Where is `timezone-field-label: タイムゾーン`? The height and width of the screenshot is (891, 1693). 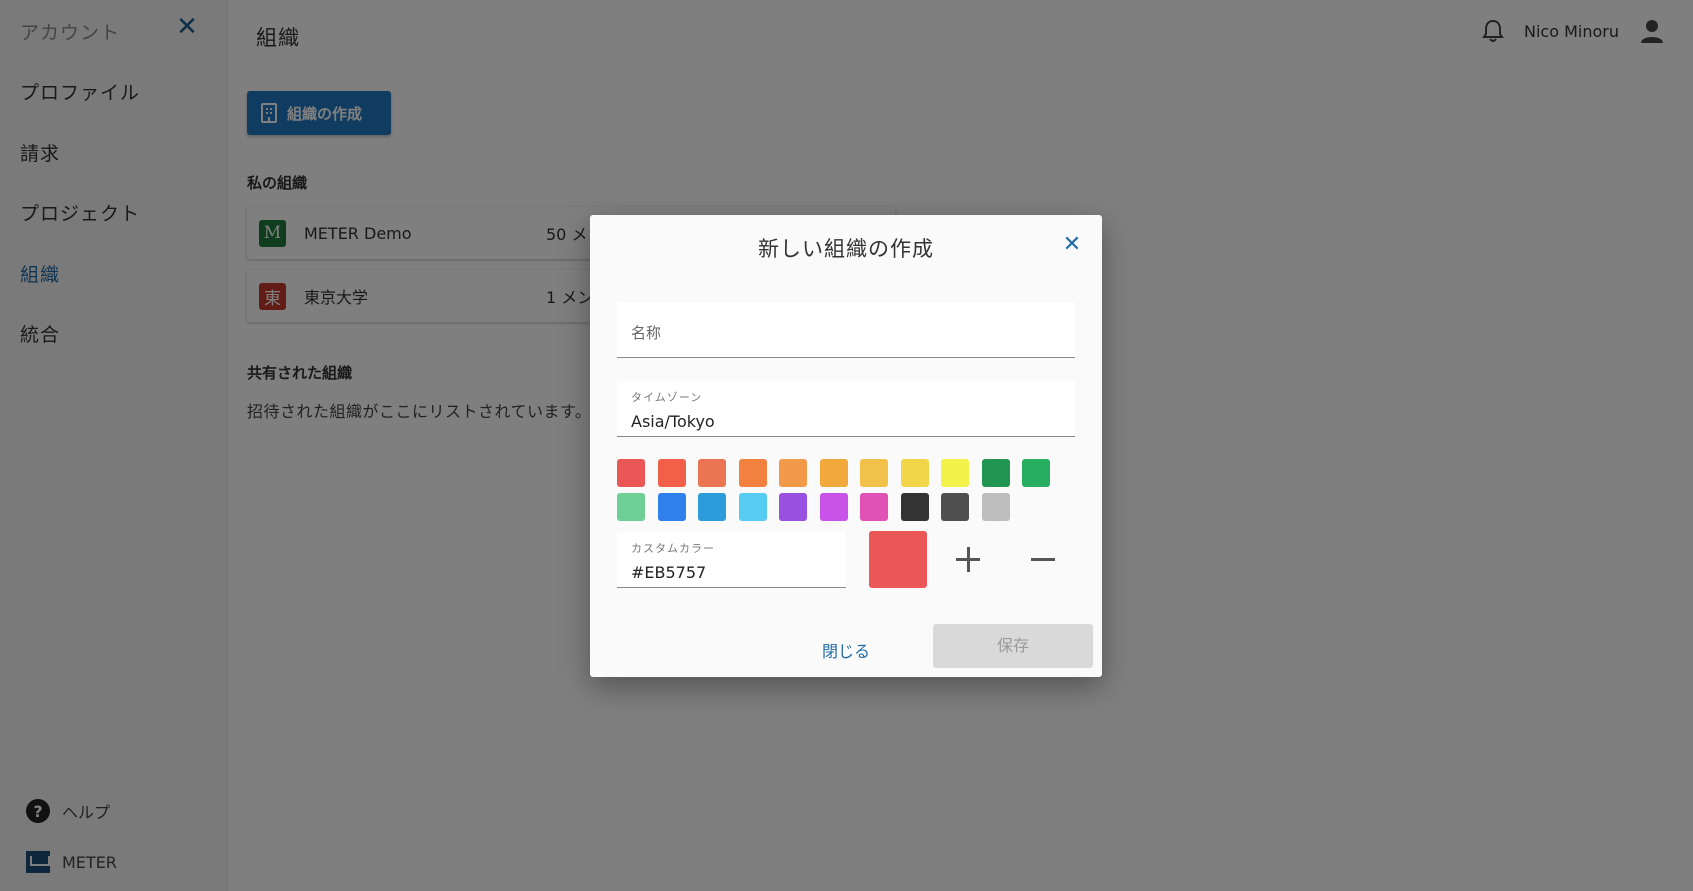 timezone-field-label: タイムゾーン is located at coordinates (667, 397).